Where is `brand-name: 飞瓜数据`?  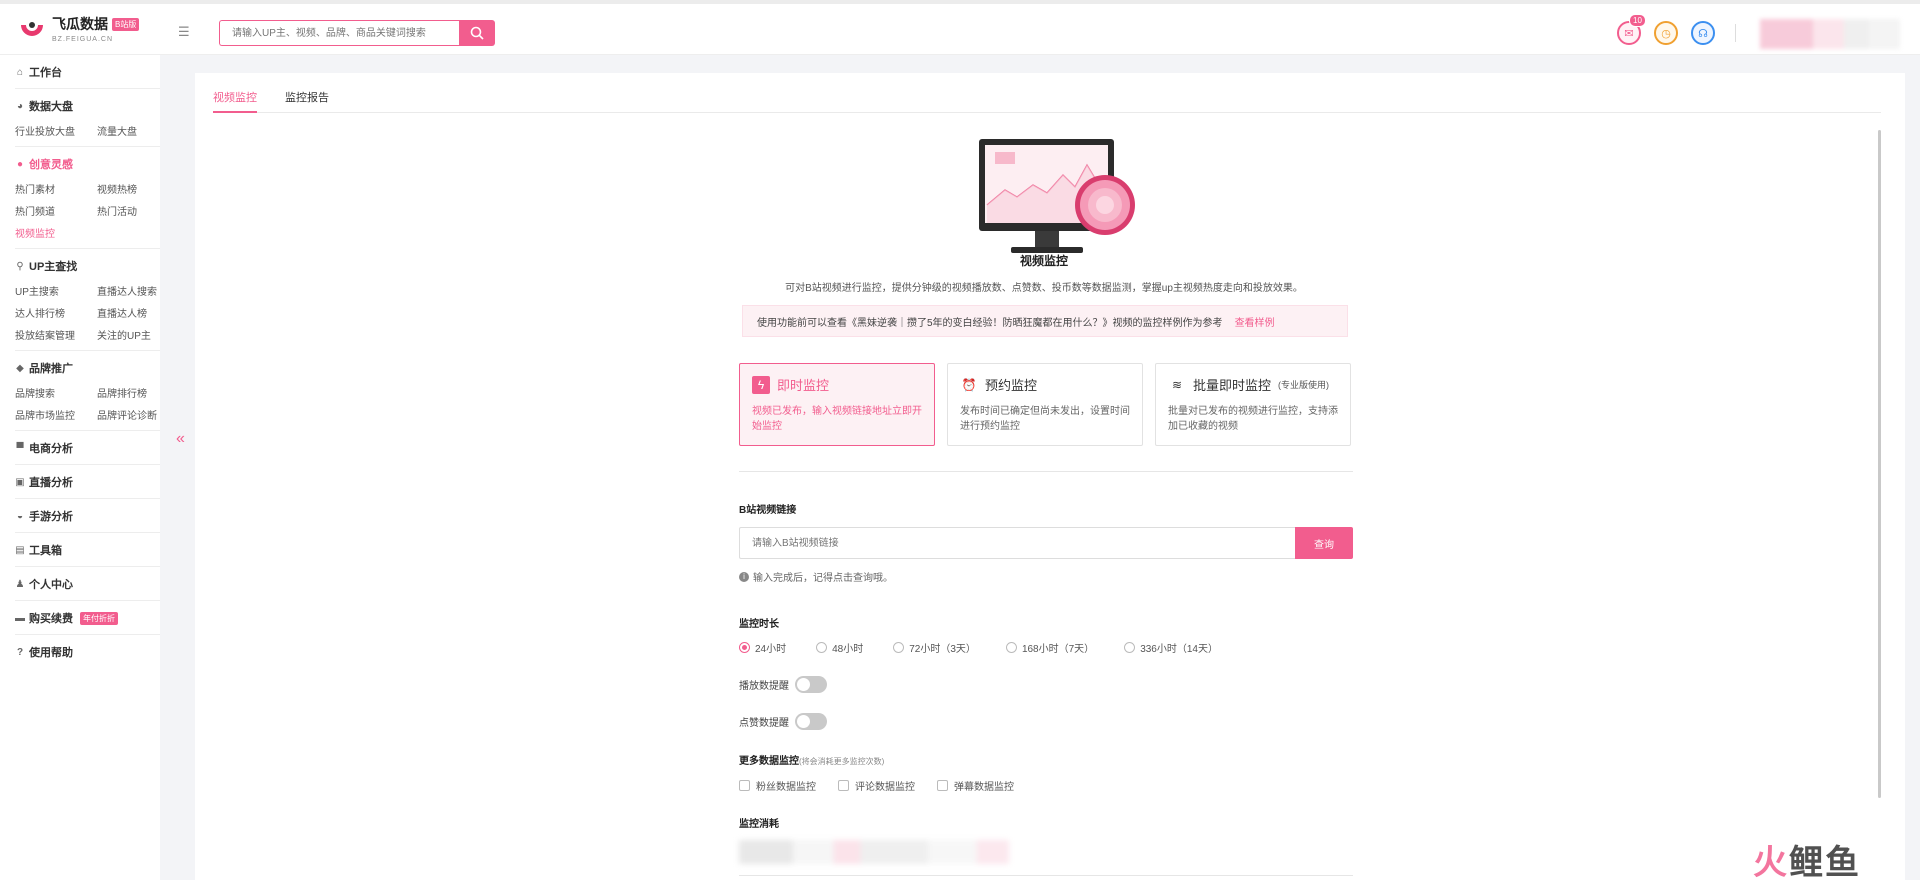
brand-name: 飞瓜数据 is located at coordinates (80, 24).